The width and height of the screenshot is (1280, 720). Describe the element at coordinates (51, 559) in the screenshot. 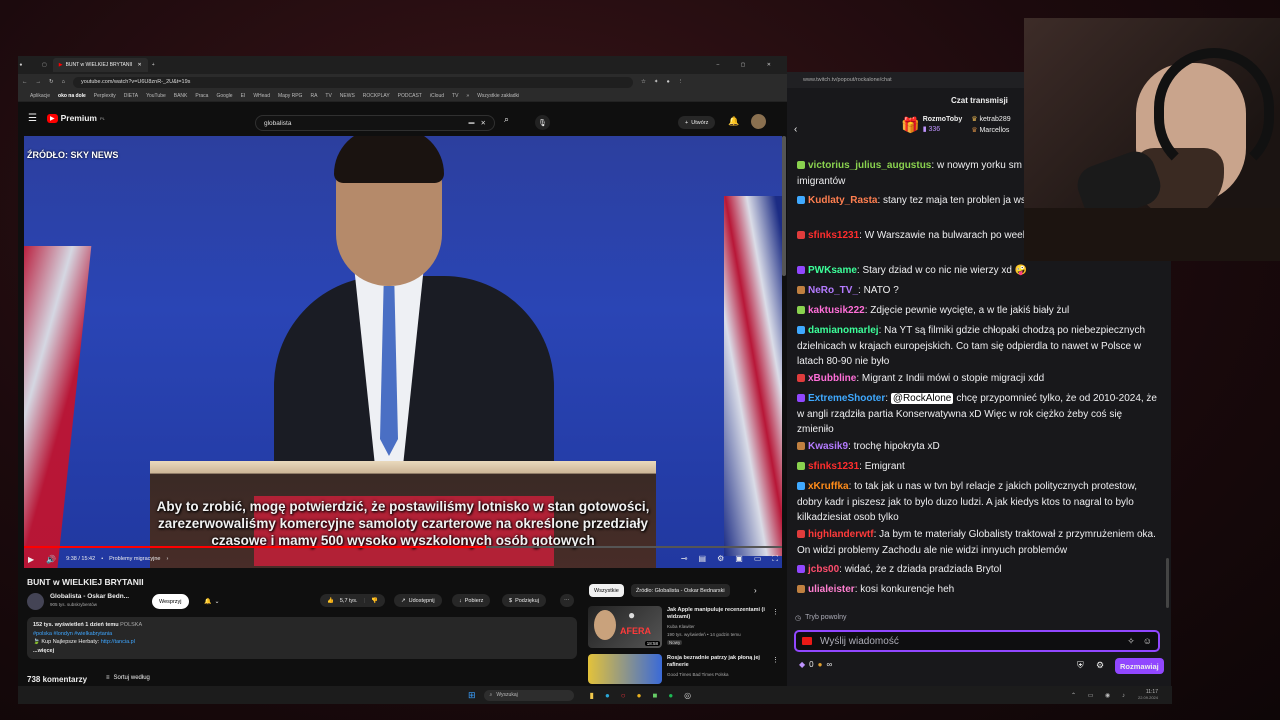

I see `volume-icon: 🔊` at that location.